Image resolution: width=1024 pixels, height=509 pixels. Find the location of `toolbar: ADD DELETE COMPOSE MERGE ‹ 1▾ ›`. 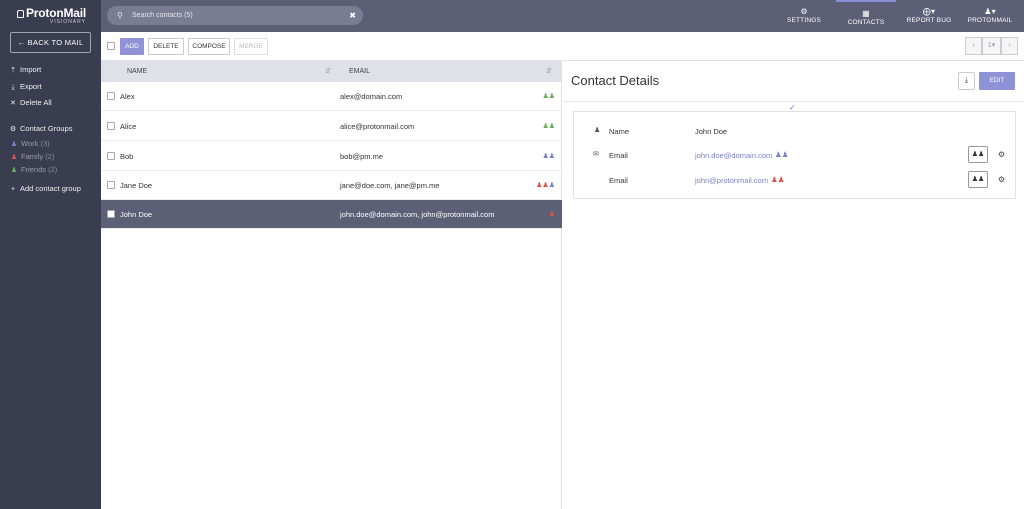

toolbar: ADD DELETE COMPOSE MERGE ‹ 1▾ › is located at coordinates (562, 46).